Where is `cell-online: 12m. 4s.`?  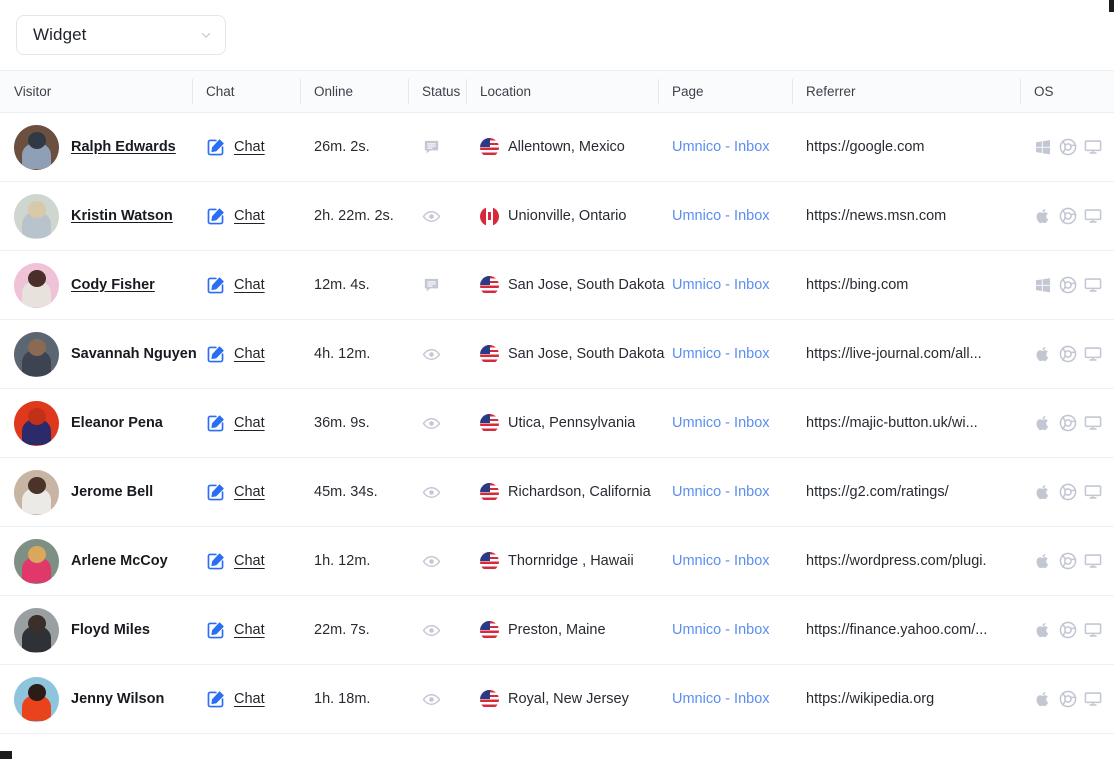 cell-online: 12m. 4s. is located at coordinates (354, 285).